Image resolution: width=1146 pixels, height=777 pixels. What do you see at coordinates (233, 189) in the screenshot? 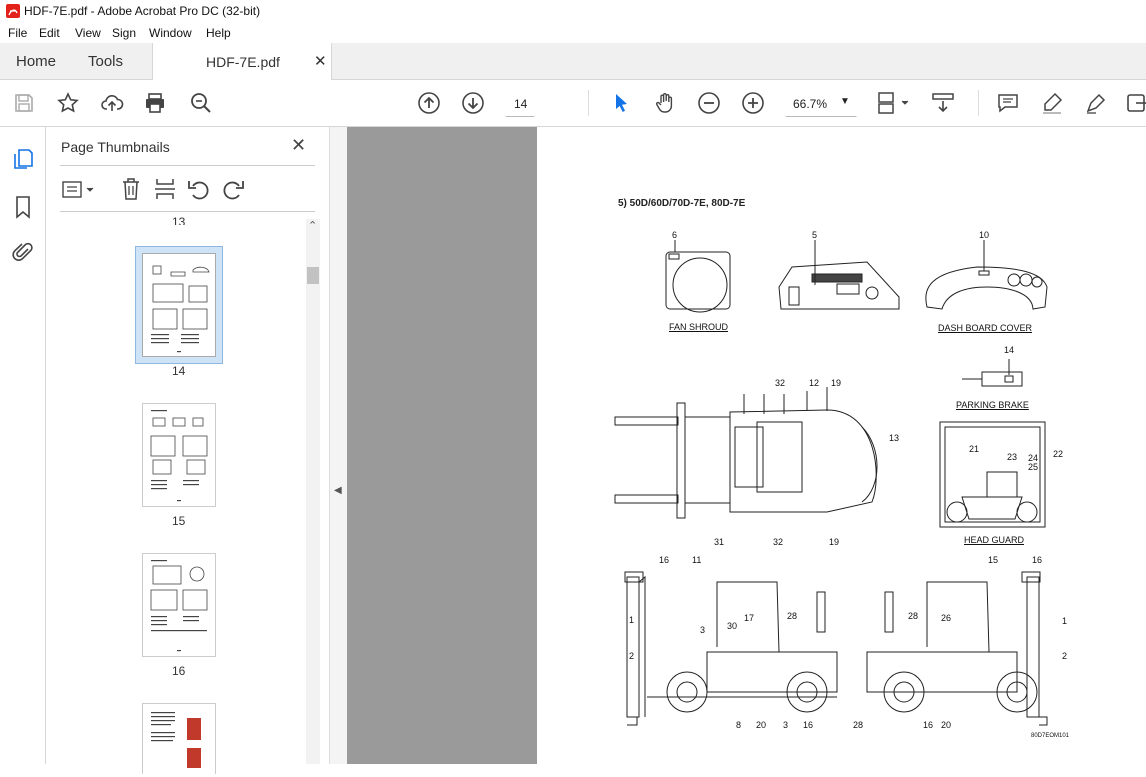
I see `rotate-clockwise-icon` at bounding box center [233, 189].